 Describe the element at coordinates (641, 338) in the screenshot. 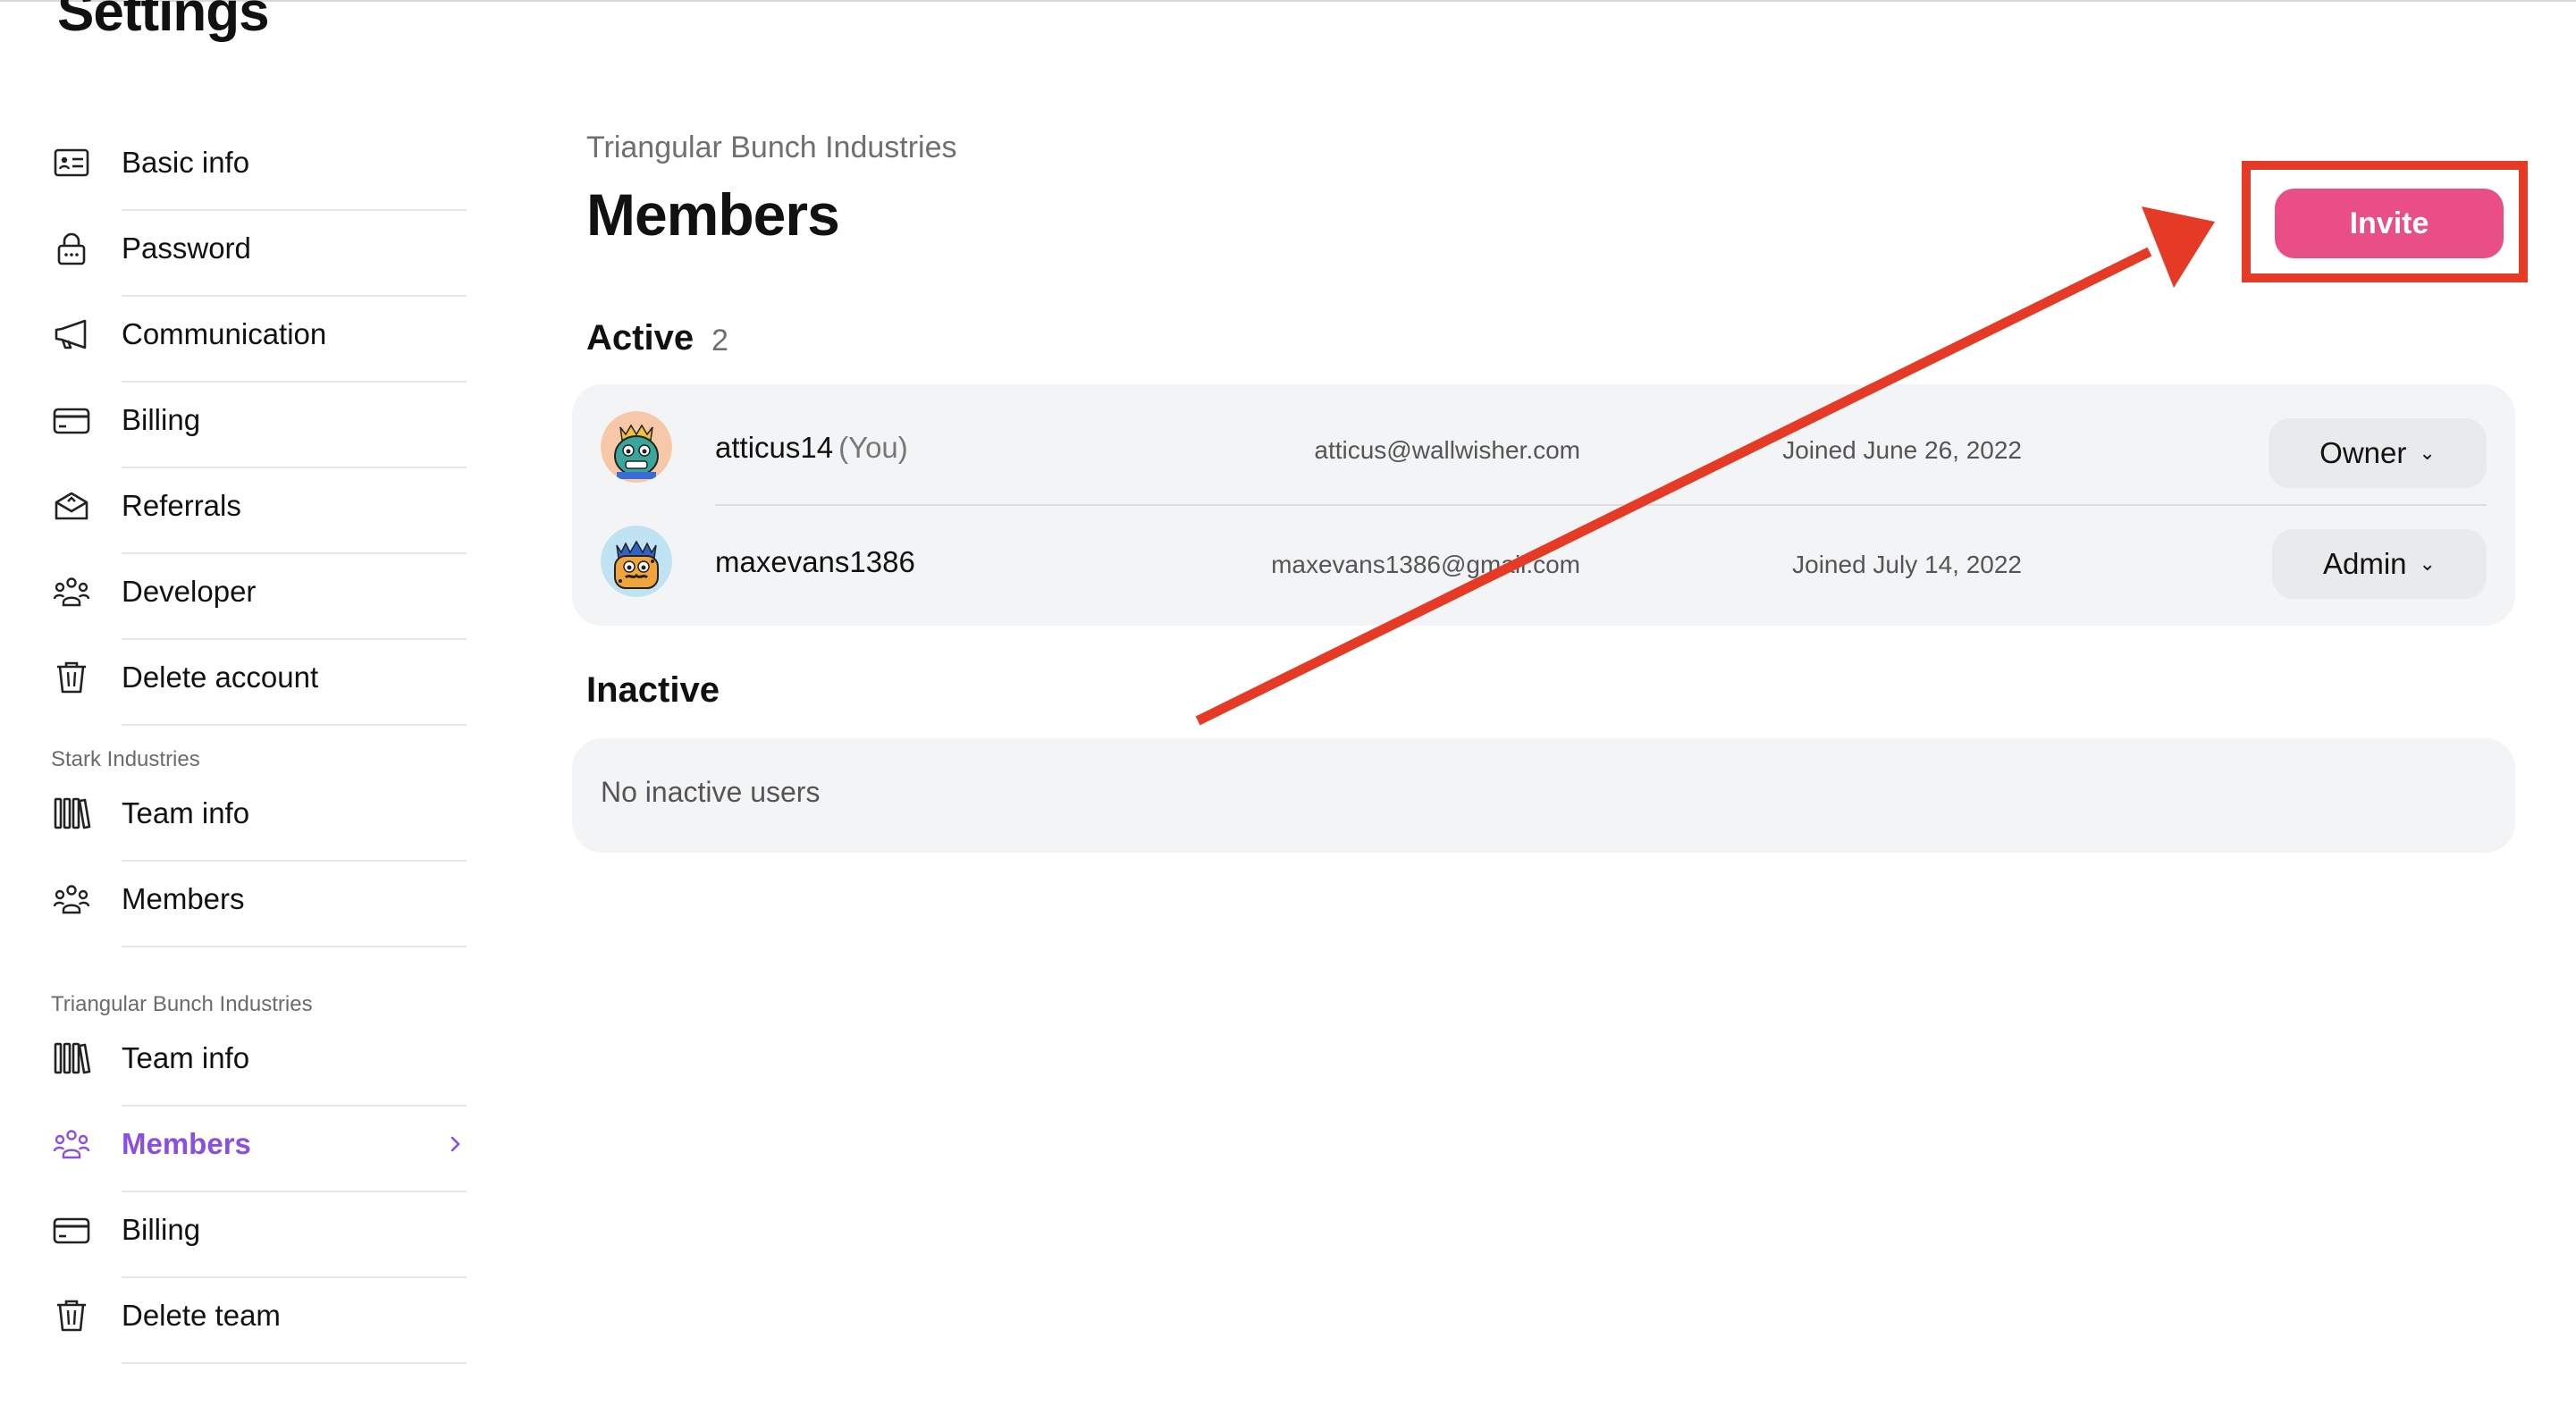

I see `active-heading: Active` at that location.